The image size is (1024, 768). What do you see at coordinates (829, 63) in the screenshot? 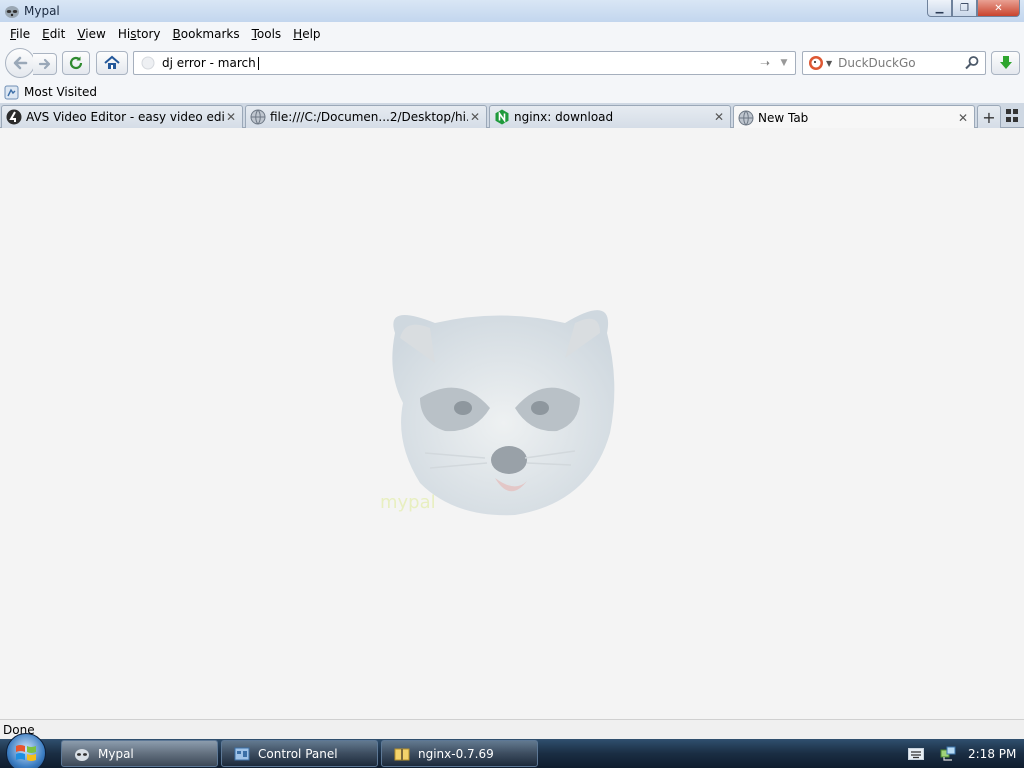
I see `search-engine-dropdown-icon: ▼` at bounding box center [829, 63].